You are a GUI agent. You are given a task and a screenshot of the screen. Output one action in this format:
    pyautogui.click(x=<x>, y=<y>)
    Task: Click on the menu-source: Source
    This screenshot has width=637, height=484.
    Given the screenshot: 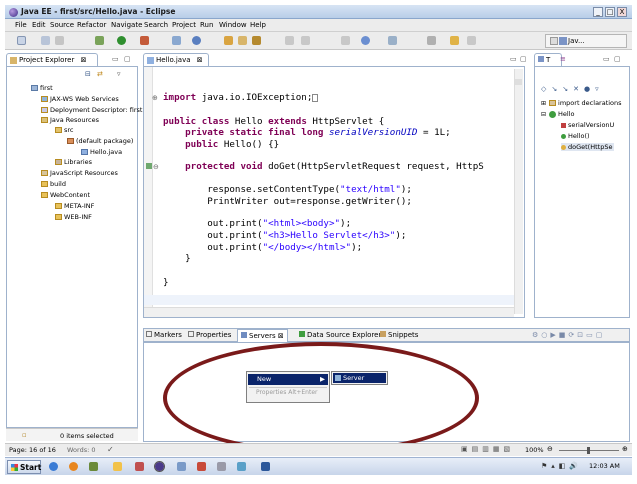 What is the action you would take?
    pyautogui.click(x=62, y=25)
    